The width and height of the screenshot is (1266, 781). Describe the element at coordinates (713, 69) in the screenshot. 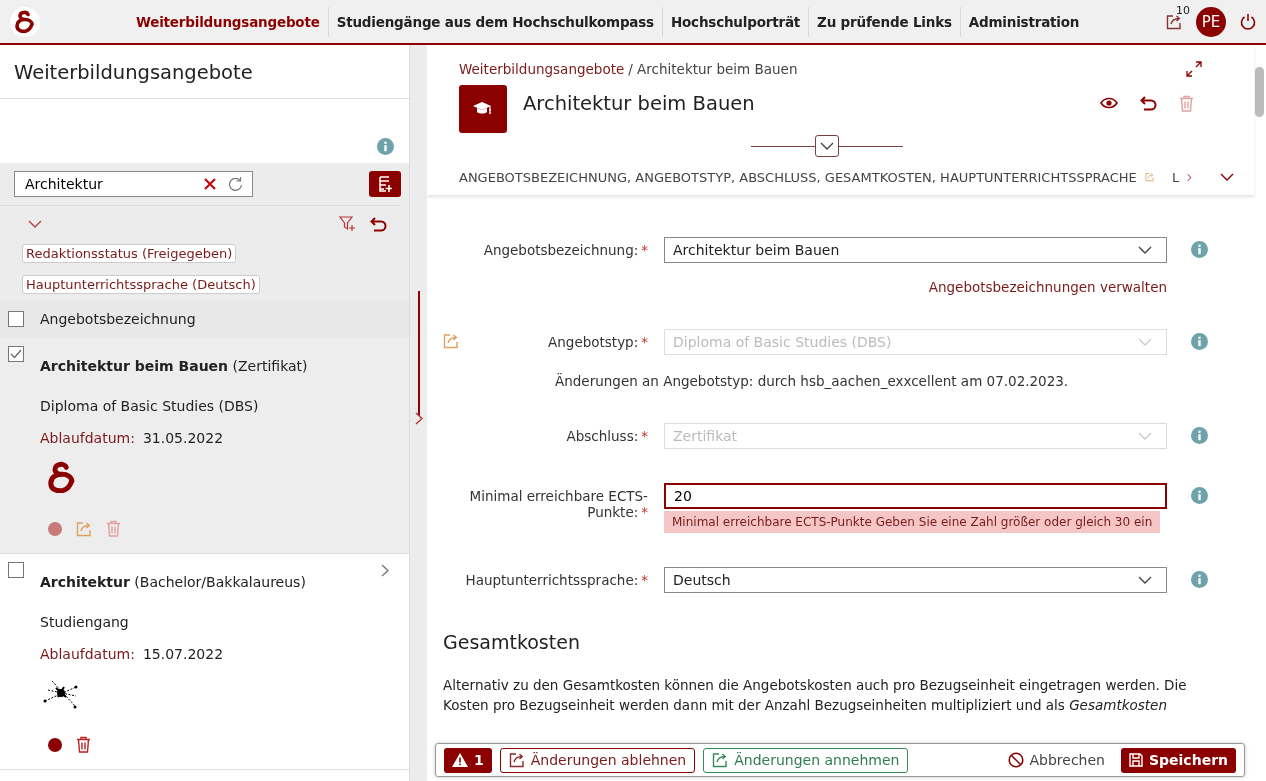

I see `breadcrumb-current: / Architektur beim Bauen` at that location.